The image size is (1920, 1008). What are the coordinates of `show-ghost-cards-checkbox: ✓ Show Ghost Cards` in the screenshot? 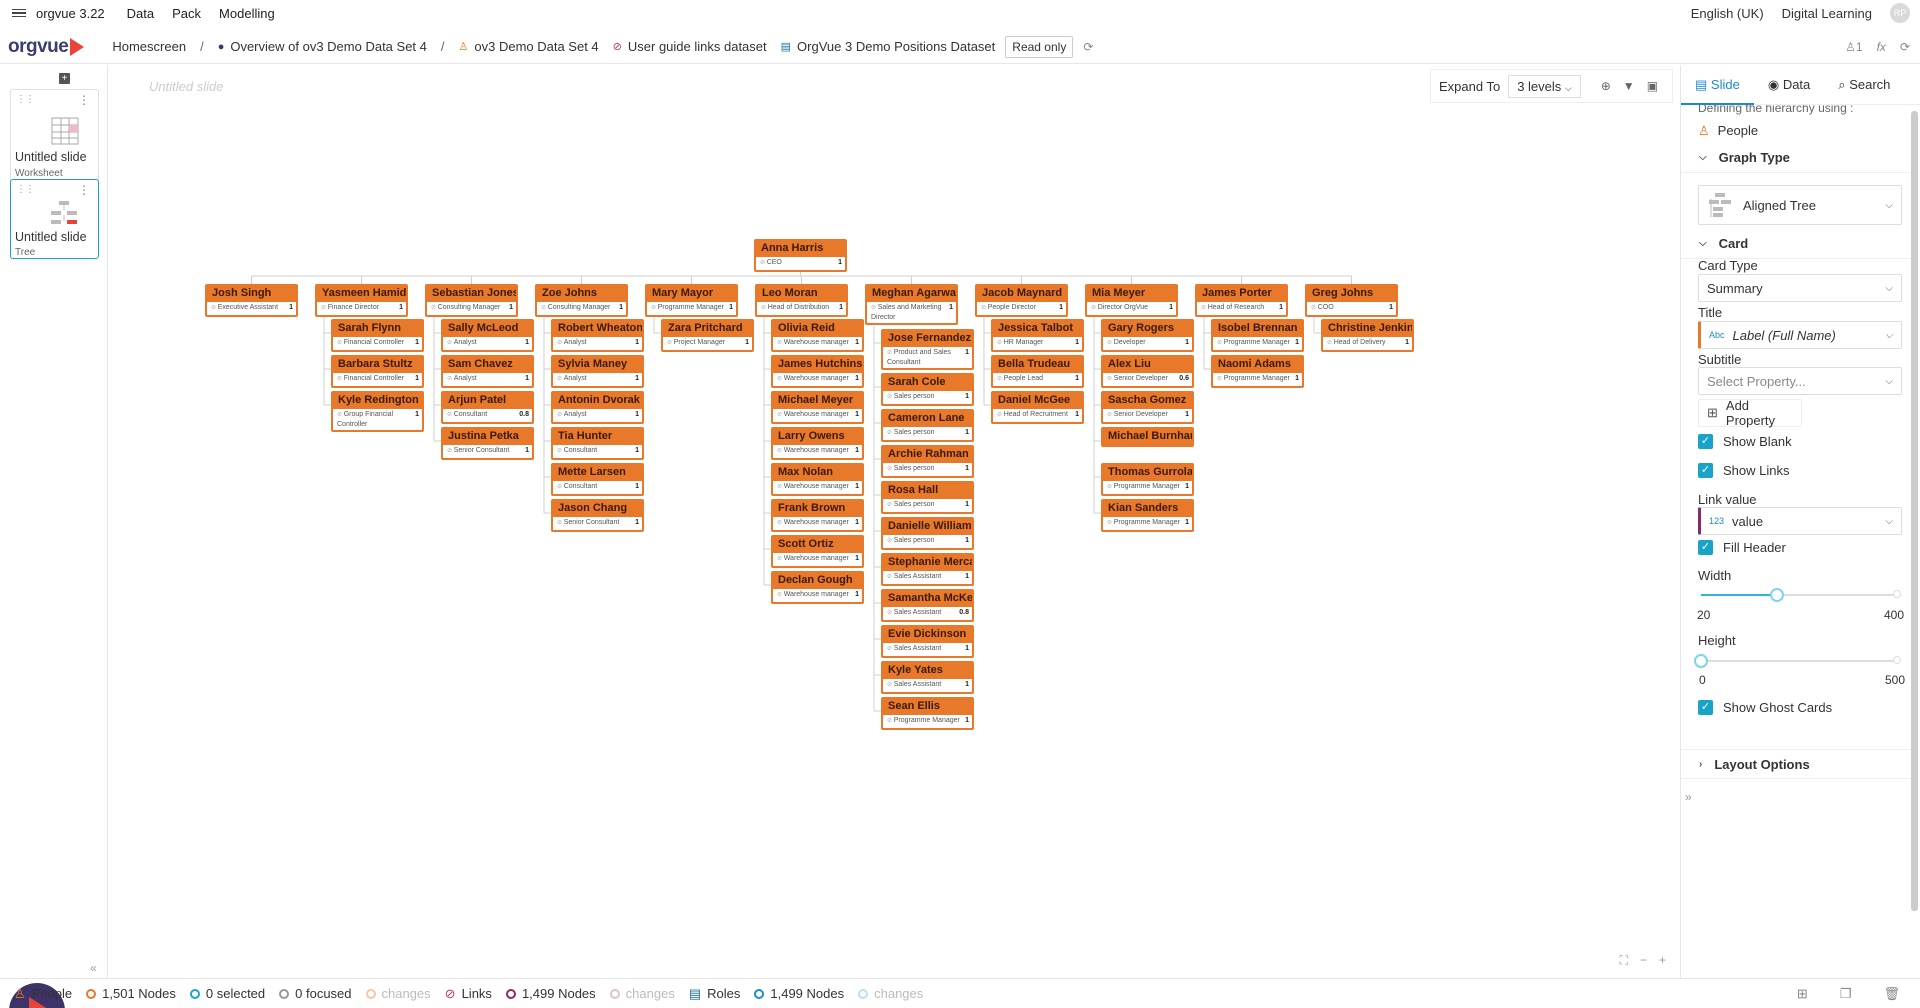 It's located at (1765, 707).